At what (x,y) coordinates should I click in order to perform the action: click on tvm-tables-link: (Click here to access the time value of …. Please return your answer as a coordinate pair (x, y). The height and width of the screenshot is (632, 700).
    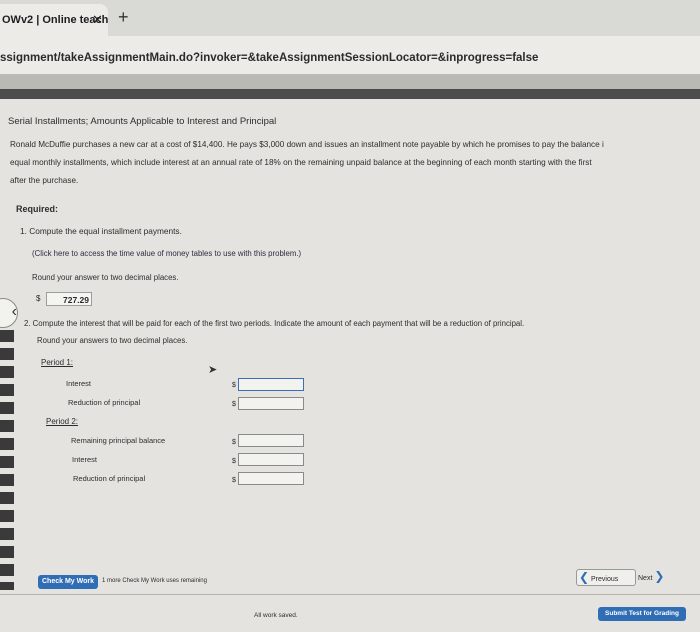
    Looking at the image, I should click on (166, 253).